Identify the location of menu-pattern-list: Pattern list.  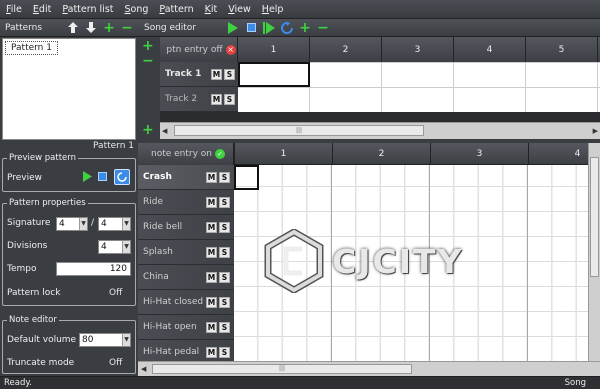
(87, 9).